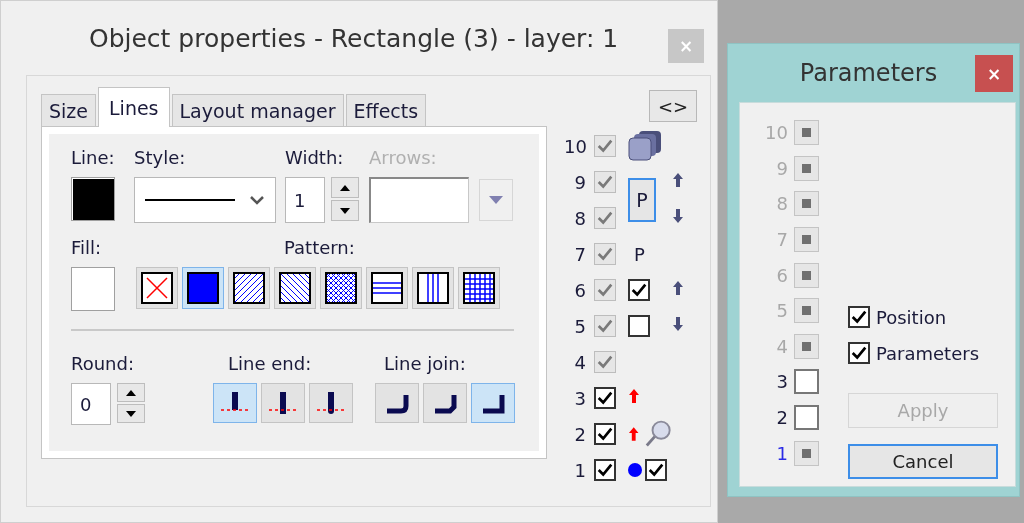 The width and height of the screenshot is (1024, 523). What do you see at coordinates (93, 289) in the screenshot?
I see `fill-color-swatch` at bounding box center [93, 289].